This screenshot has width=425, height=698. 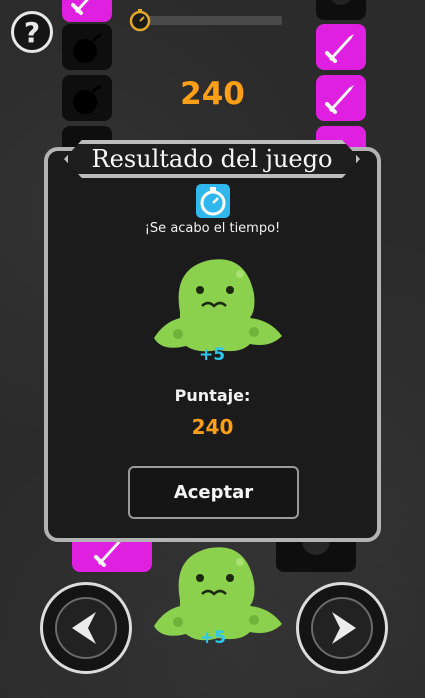 I want to click on next-button, so click(x=342, y=628).